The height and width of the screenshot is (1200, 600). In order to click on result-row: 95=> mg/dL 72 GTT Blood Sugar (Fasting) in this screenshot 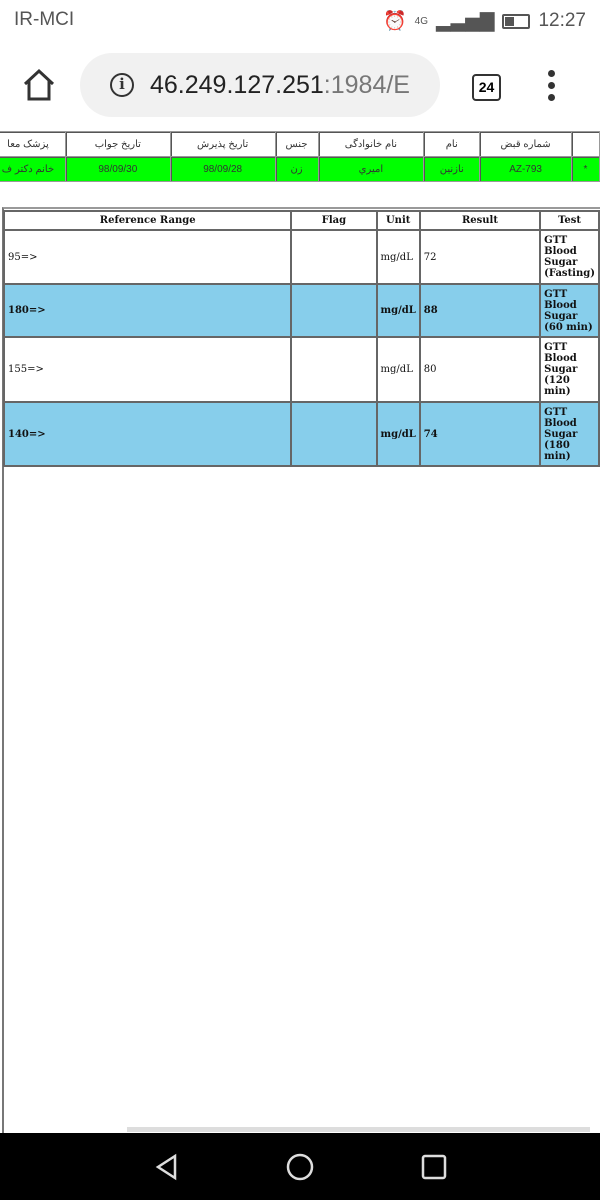, I will do `click(301, 257)`.